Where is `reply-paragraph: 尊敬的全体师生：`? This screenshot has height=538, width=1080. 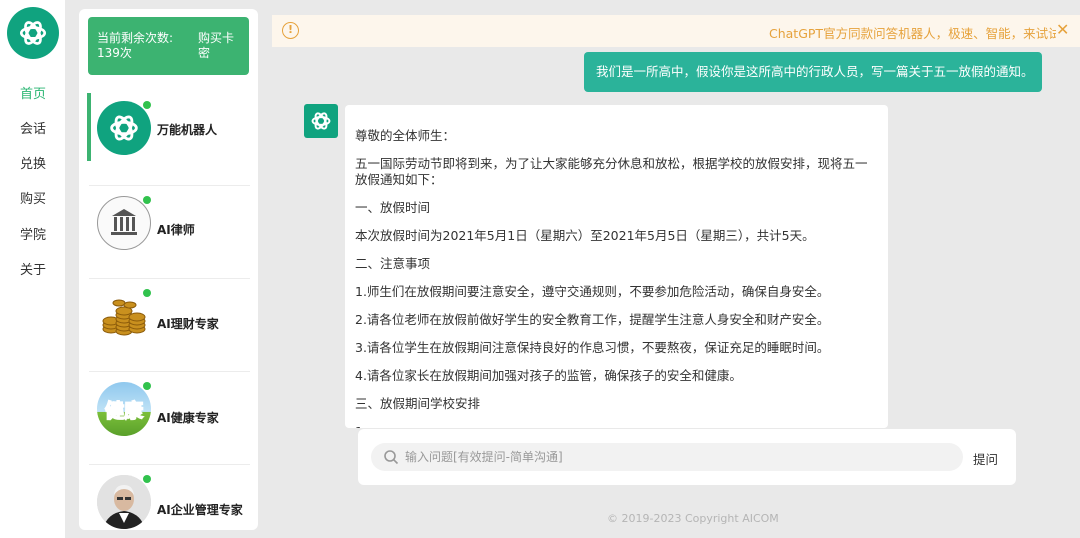
reply-paragraph: 尊敬的全体师生： is located at coordinates (405, 135).